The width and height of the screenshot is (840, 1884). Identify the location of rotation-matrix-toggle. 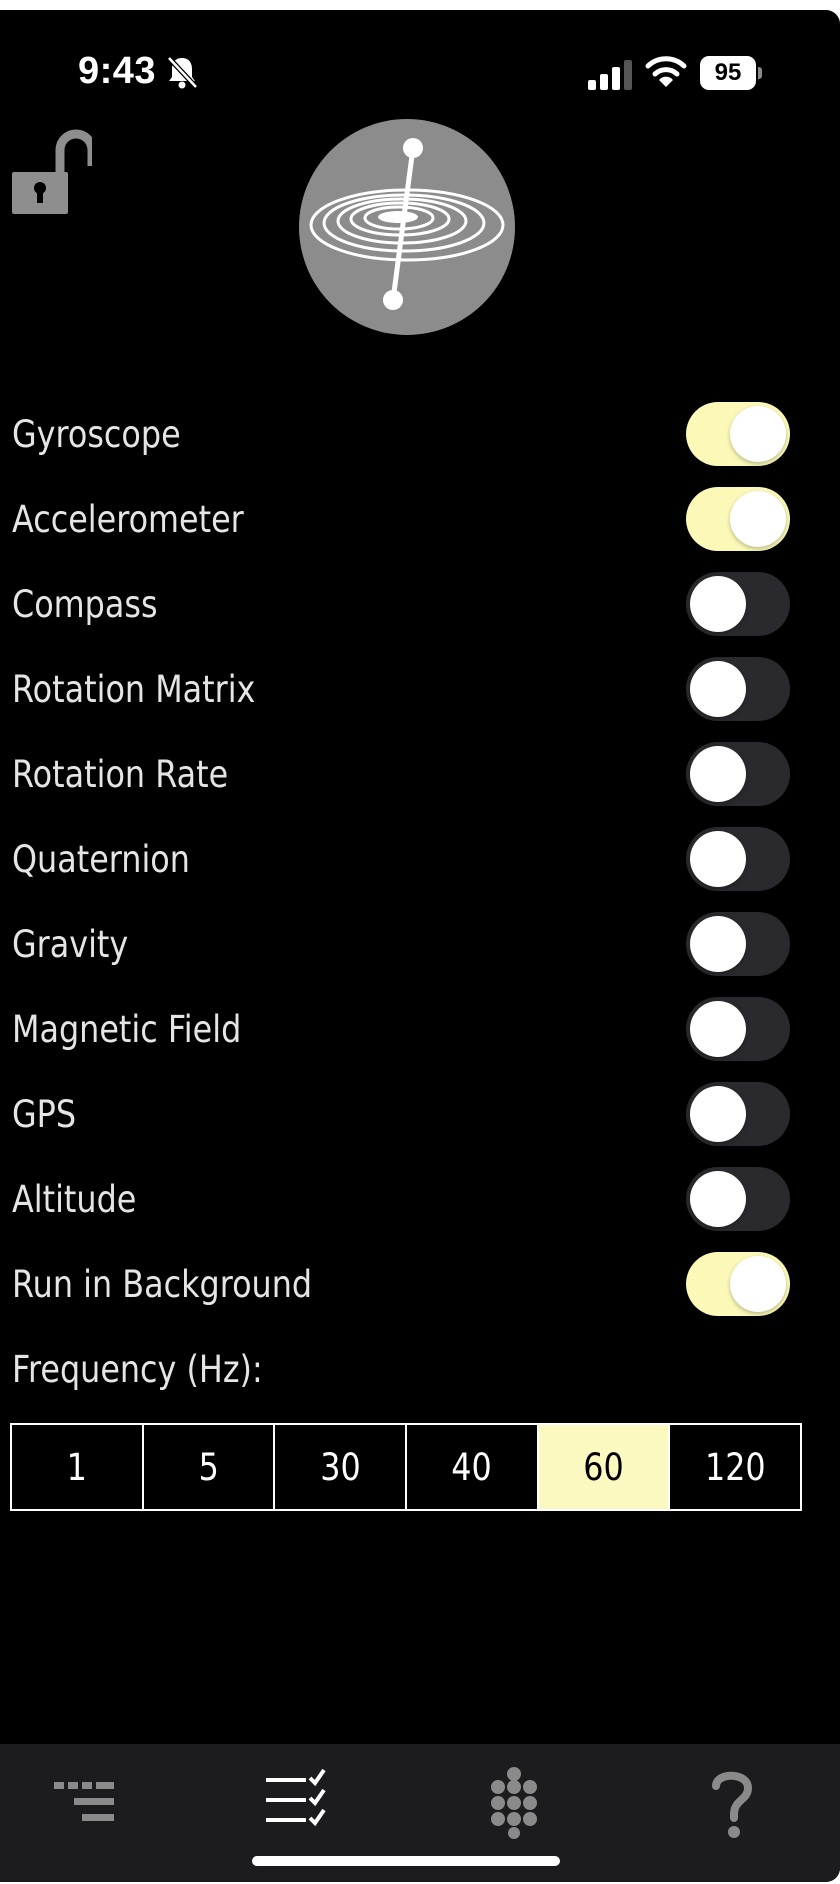
(738, 689).